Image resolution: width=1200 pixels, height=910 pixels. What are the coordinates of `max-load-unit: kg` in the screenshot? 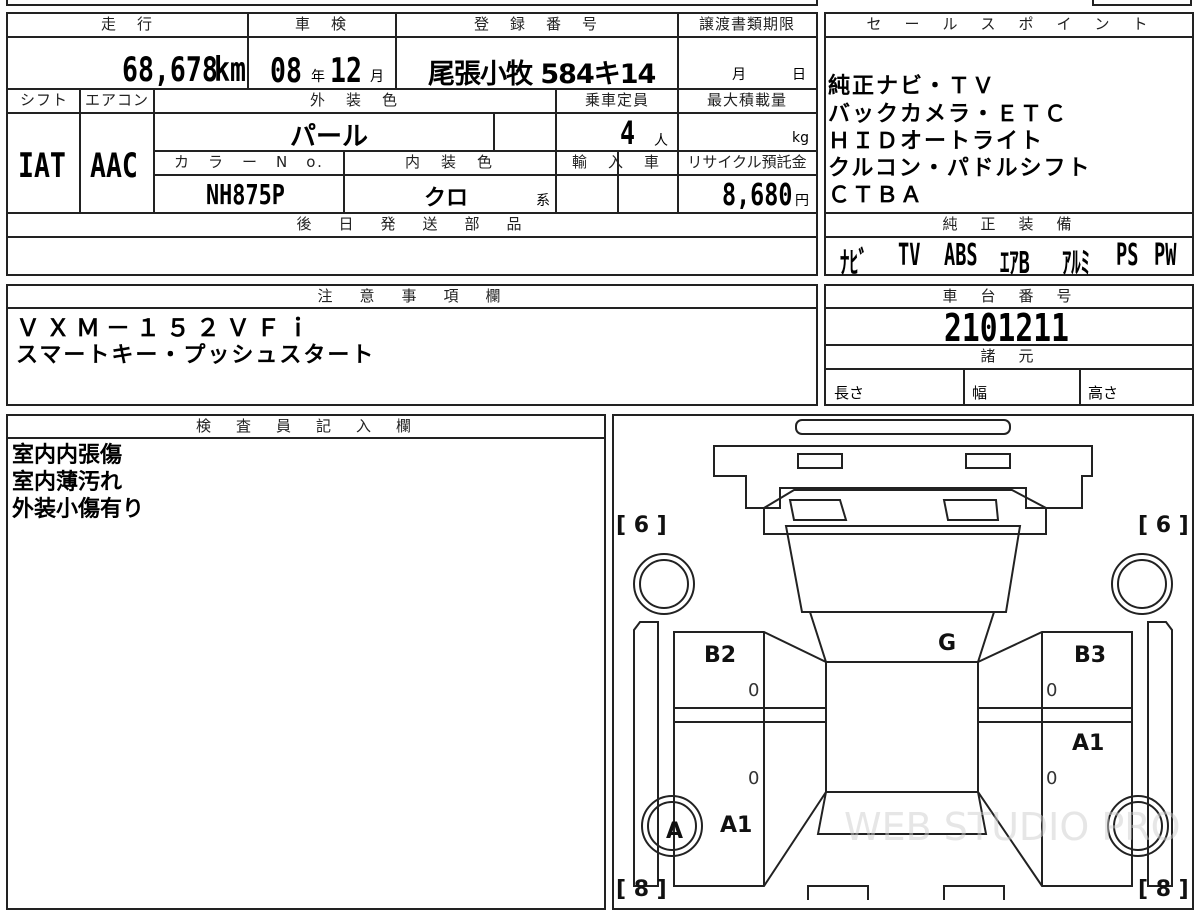 It's located at (800, 138).